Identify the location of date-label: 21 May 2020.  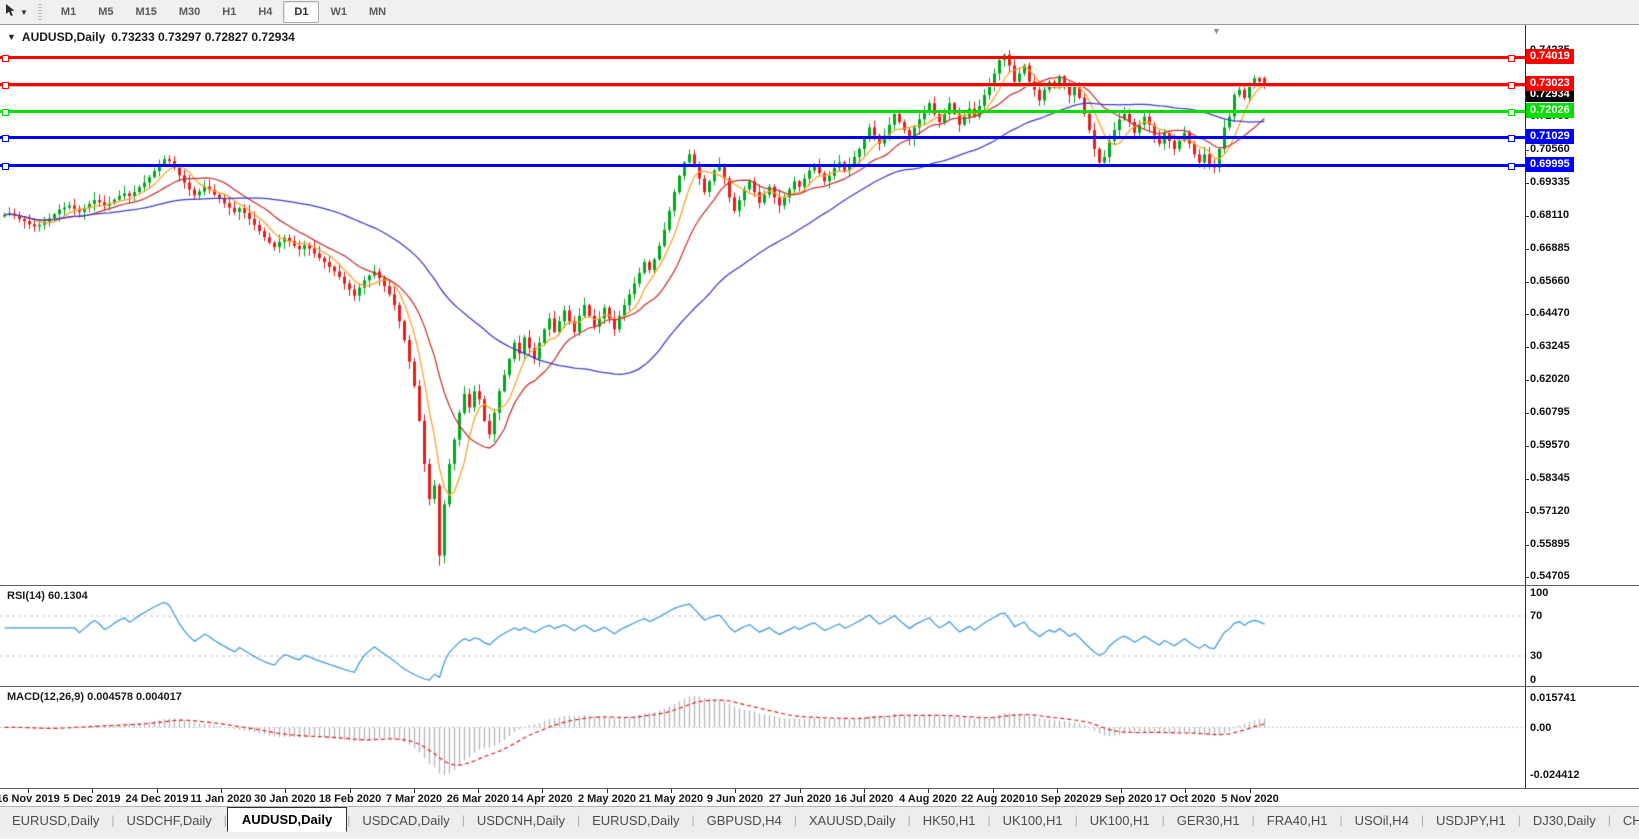
(671, 799).